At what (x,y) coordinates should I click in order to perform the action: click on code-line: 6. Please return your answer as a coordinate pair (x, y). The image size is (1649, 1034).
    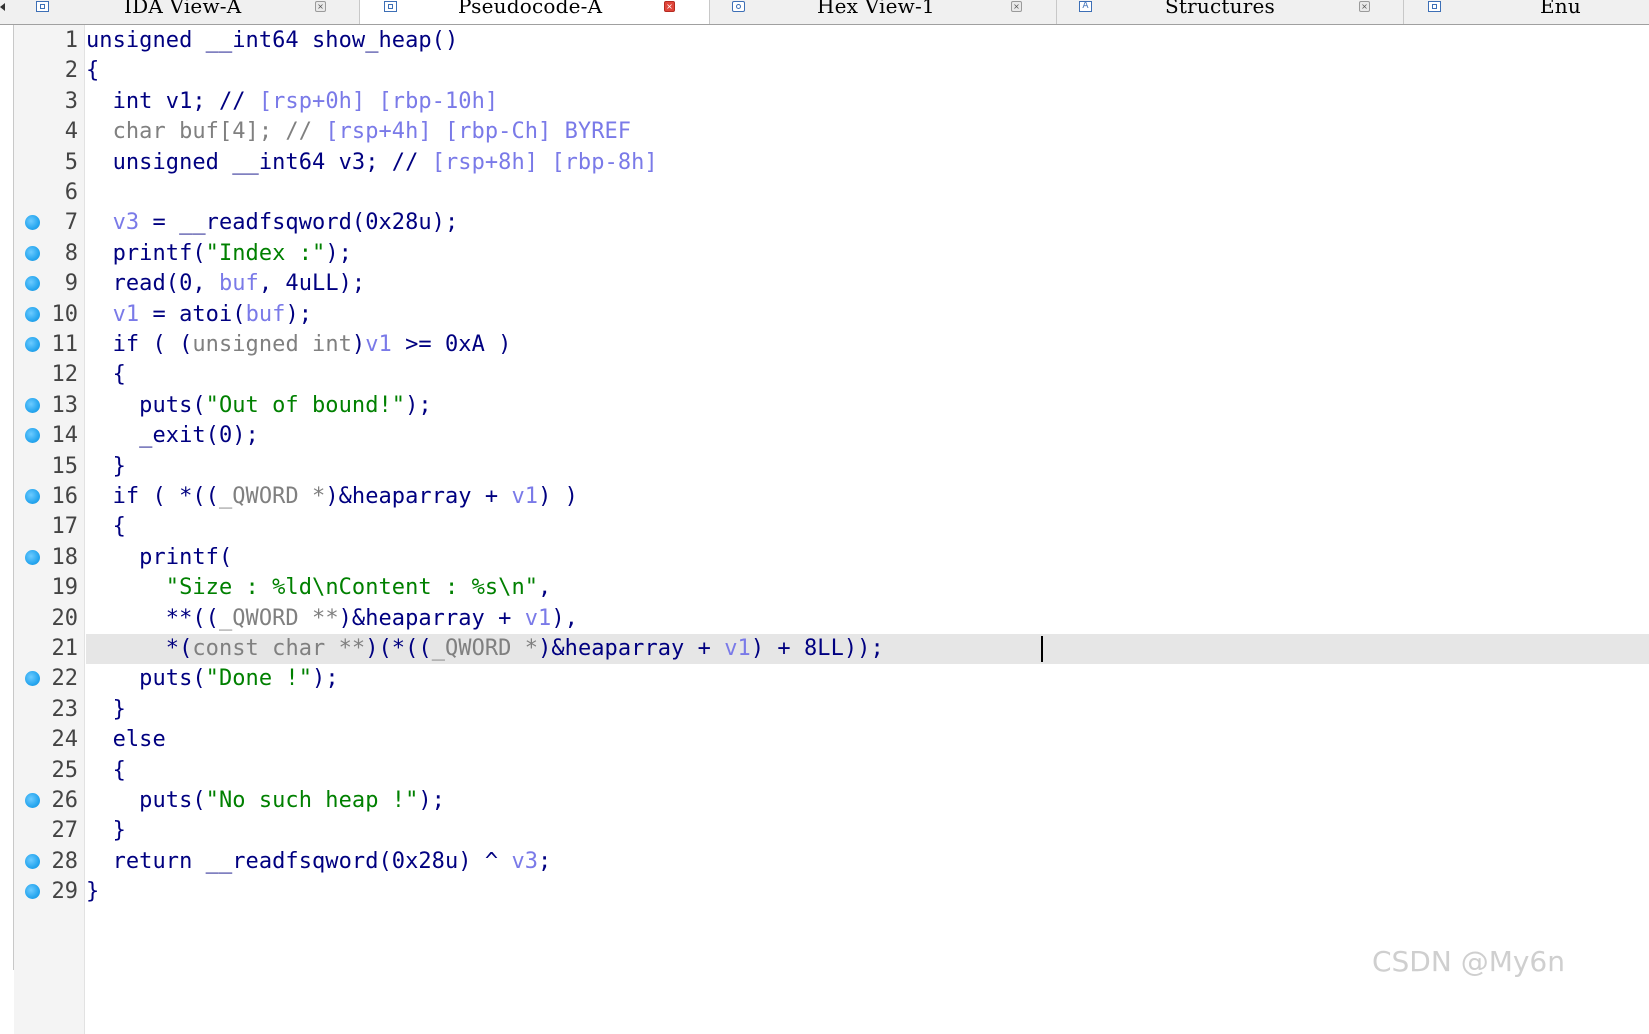
    Looking at the image, I should click on (824, 193).